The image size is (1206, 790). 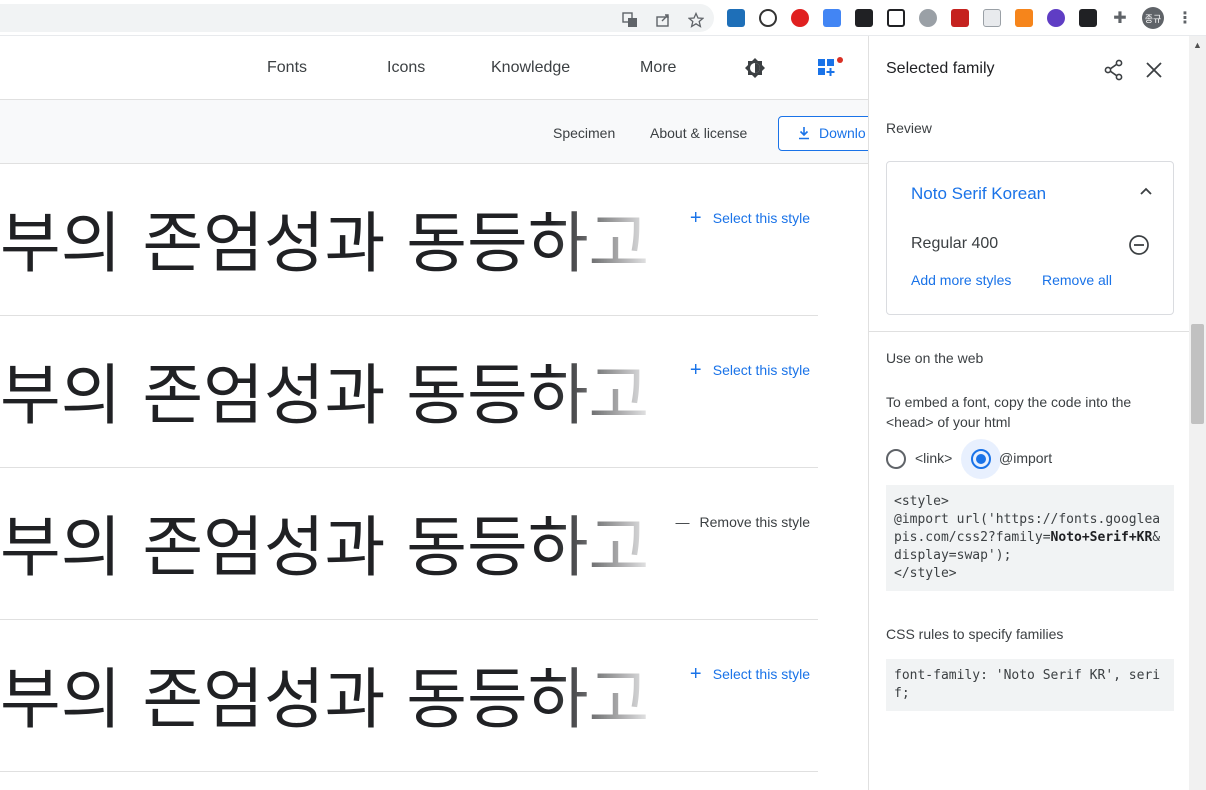 I want to click on css-rule-code-block: font-family: 'Noto Serif KR', serif;, so click(x=1030, y=685).